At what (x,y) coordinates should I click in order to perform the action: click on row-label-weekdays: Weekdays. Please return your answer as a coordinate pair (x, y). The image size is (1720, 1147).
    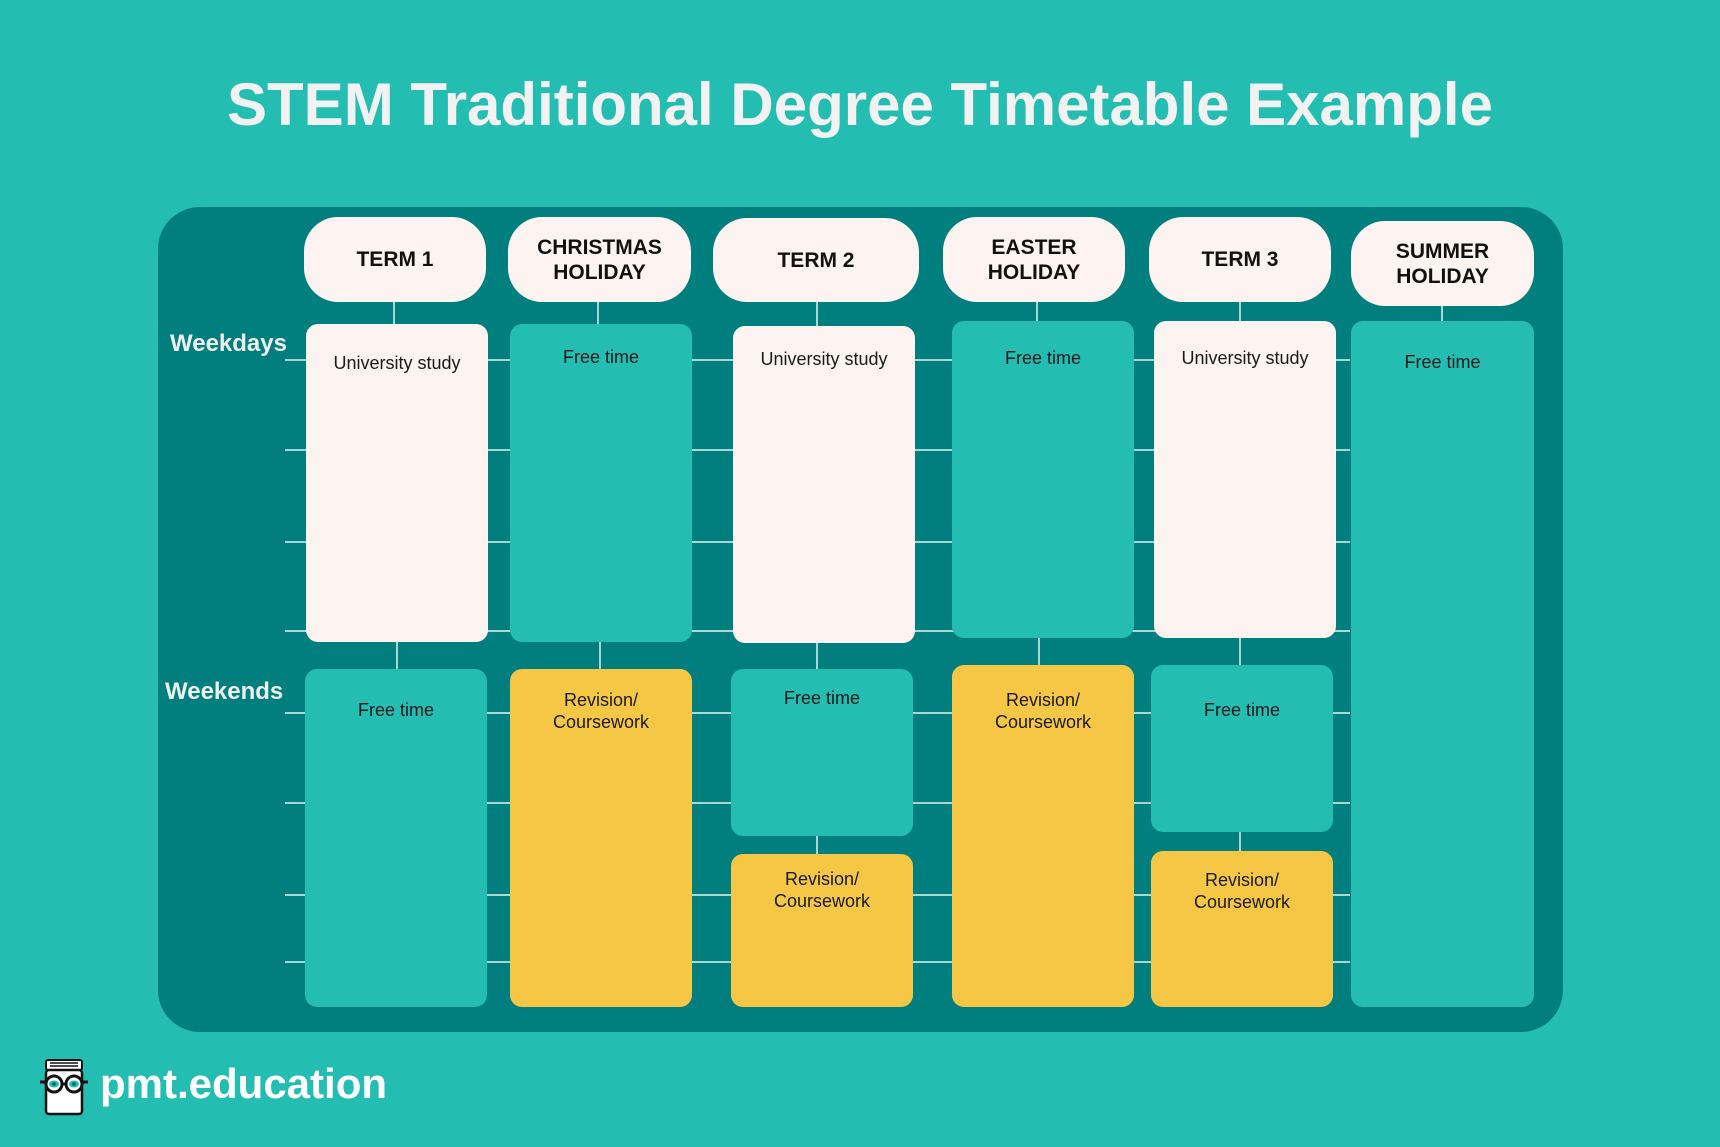
    Looking at the image, I should click on (228, 343).